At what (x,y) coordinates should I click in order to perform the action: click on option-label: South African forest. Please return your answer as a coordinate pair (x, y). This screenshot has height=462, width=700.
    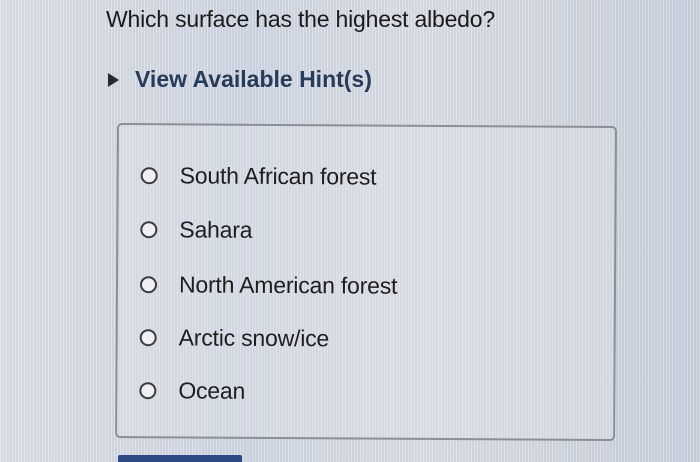
    Looking at the image, I should click on (278, 176).